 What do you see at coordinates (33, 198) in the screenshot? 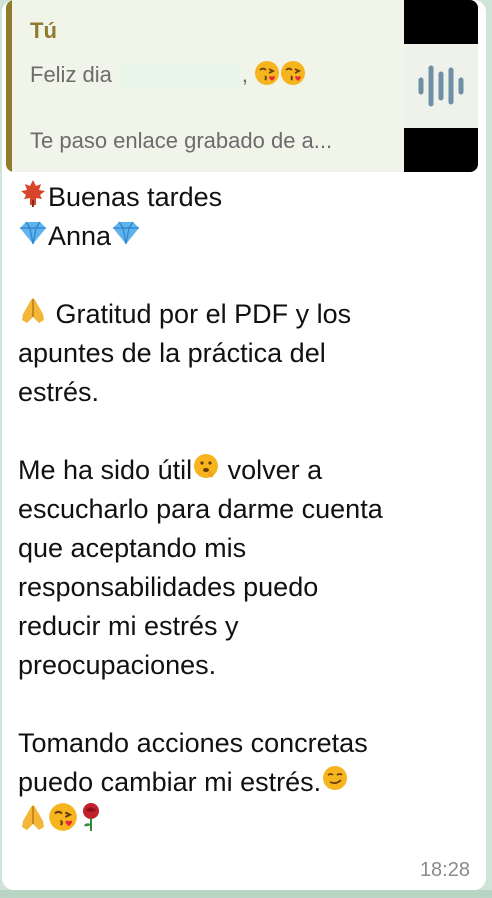
I see `maple-leaf-icon` at bounding box center [33, 198].